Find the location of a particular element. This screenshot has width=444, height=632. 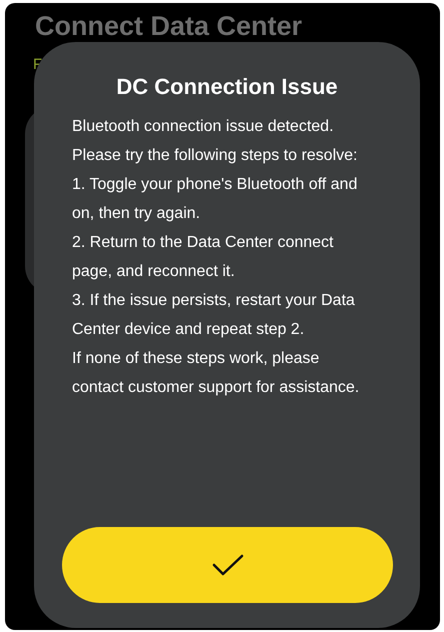

dialog-title: DC Connection Issue is located at coordinates (227, 87).